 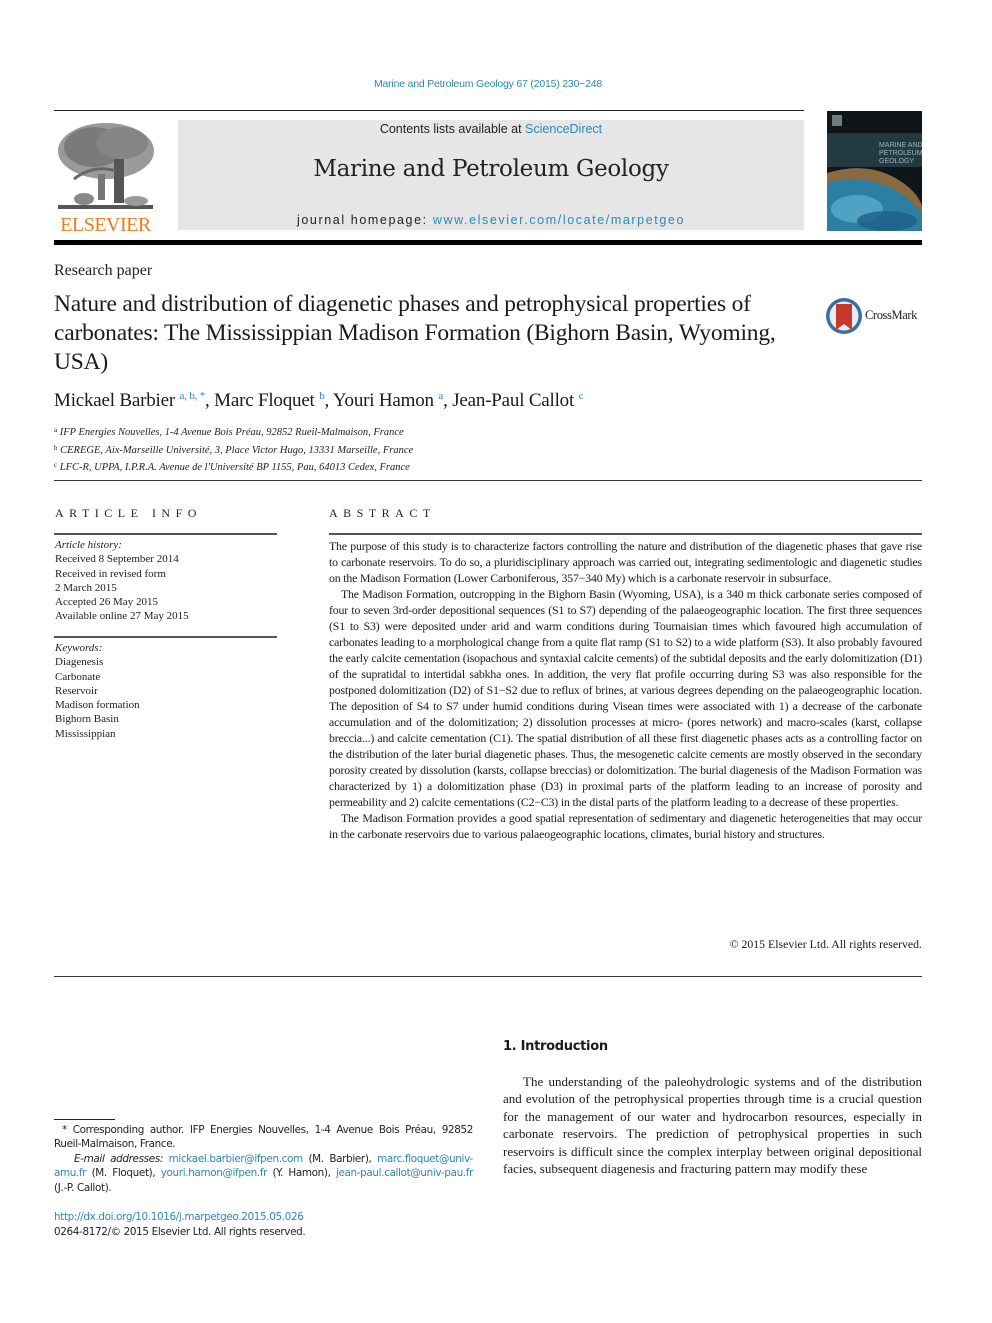 I want to click on keywords-rule, so click(x=165, y=637).